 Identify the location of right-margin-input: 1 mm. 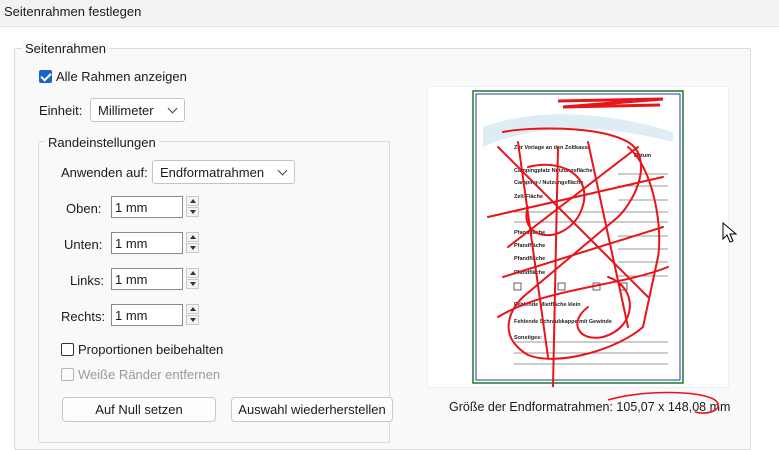
(147, 315).